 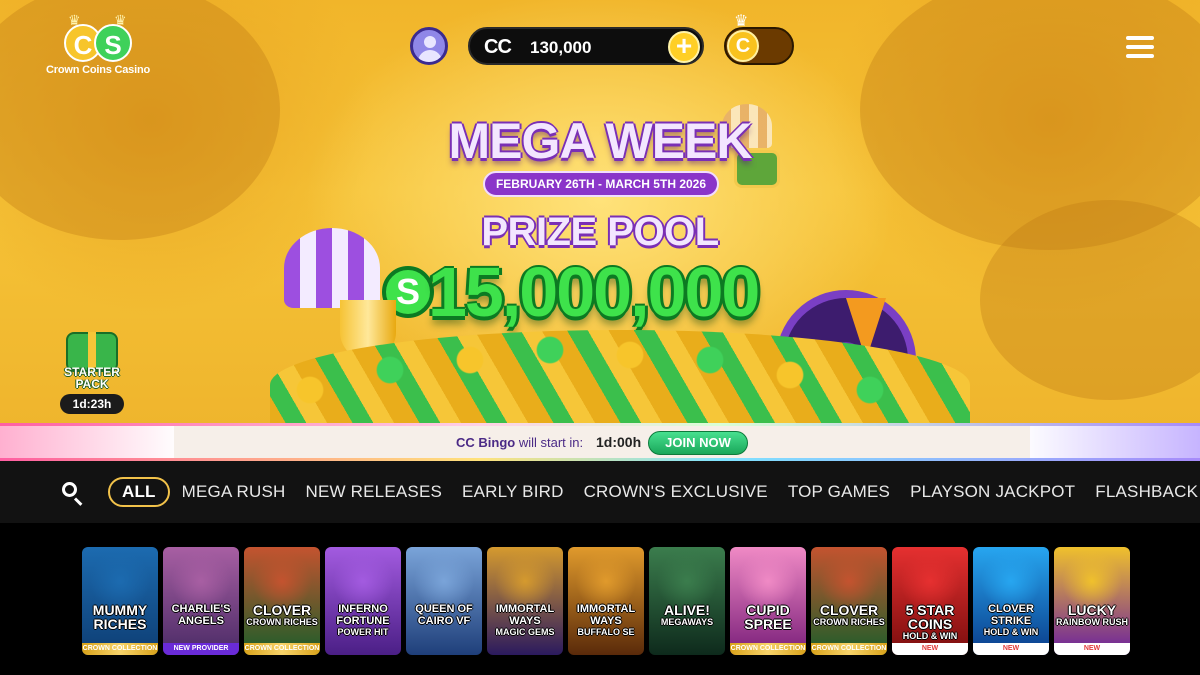 I want to click on game-tile: QUEEN OF CAIRO VF, so click(x=444, y=601).